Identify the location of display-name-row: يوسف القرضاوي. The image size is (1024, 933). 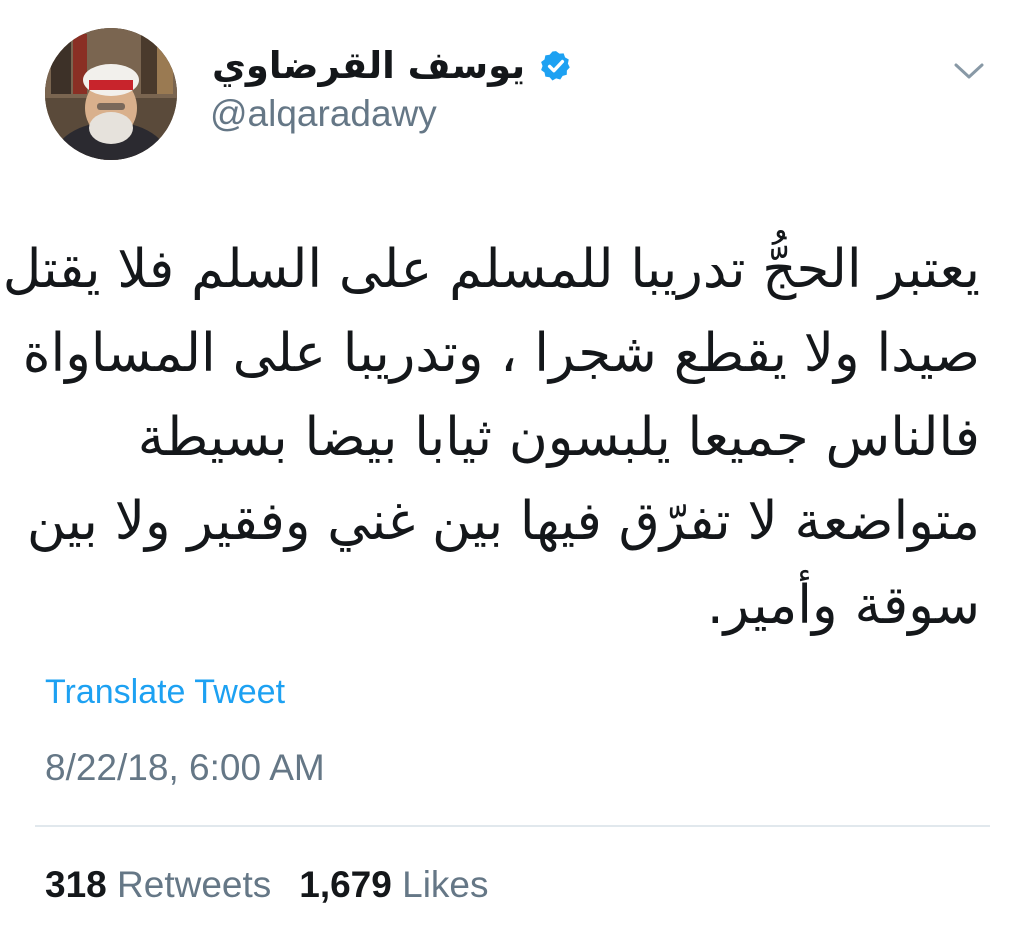
(392, 66).